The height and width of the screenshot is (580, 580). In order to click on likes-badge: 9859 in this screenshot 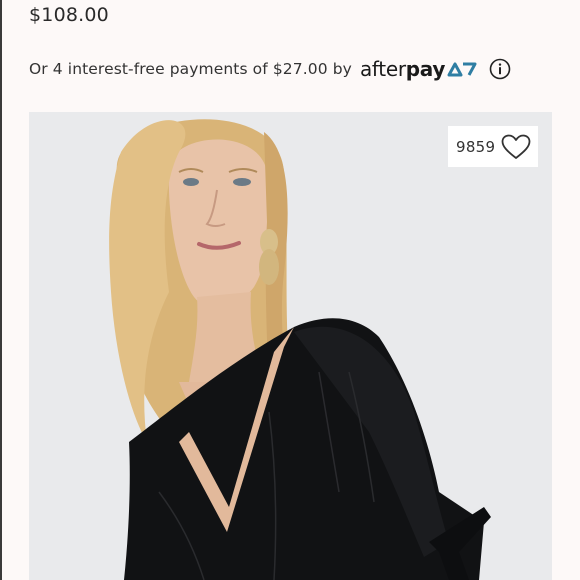, I will do `click(493, 146)`.